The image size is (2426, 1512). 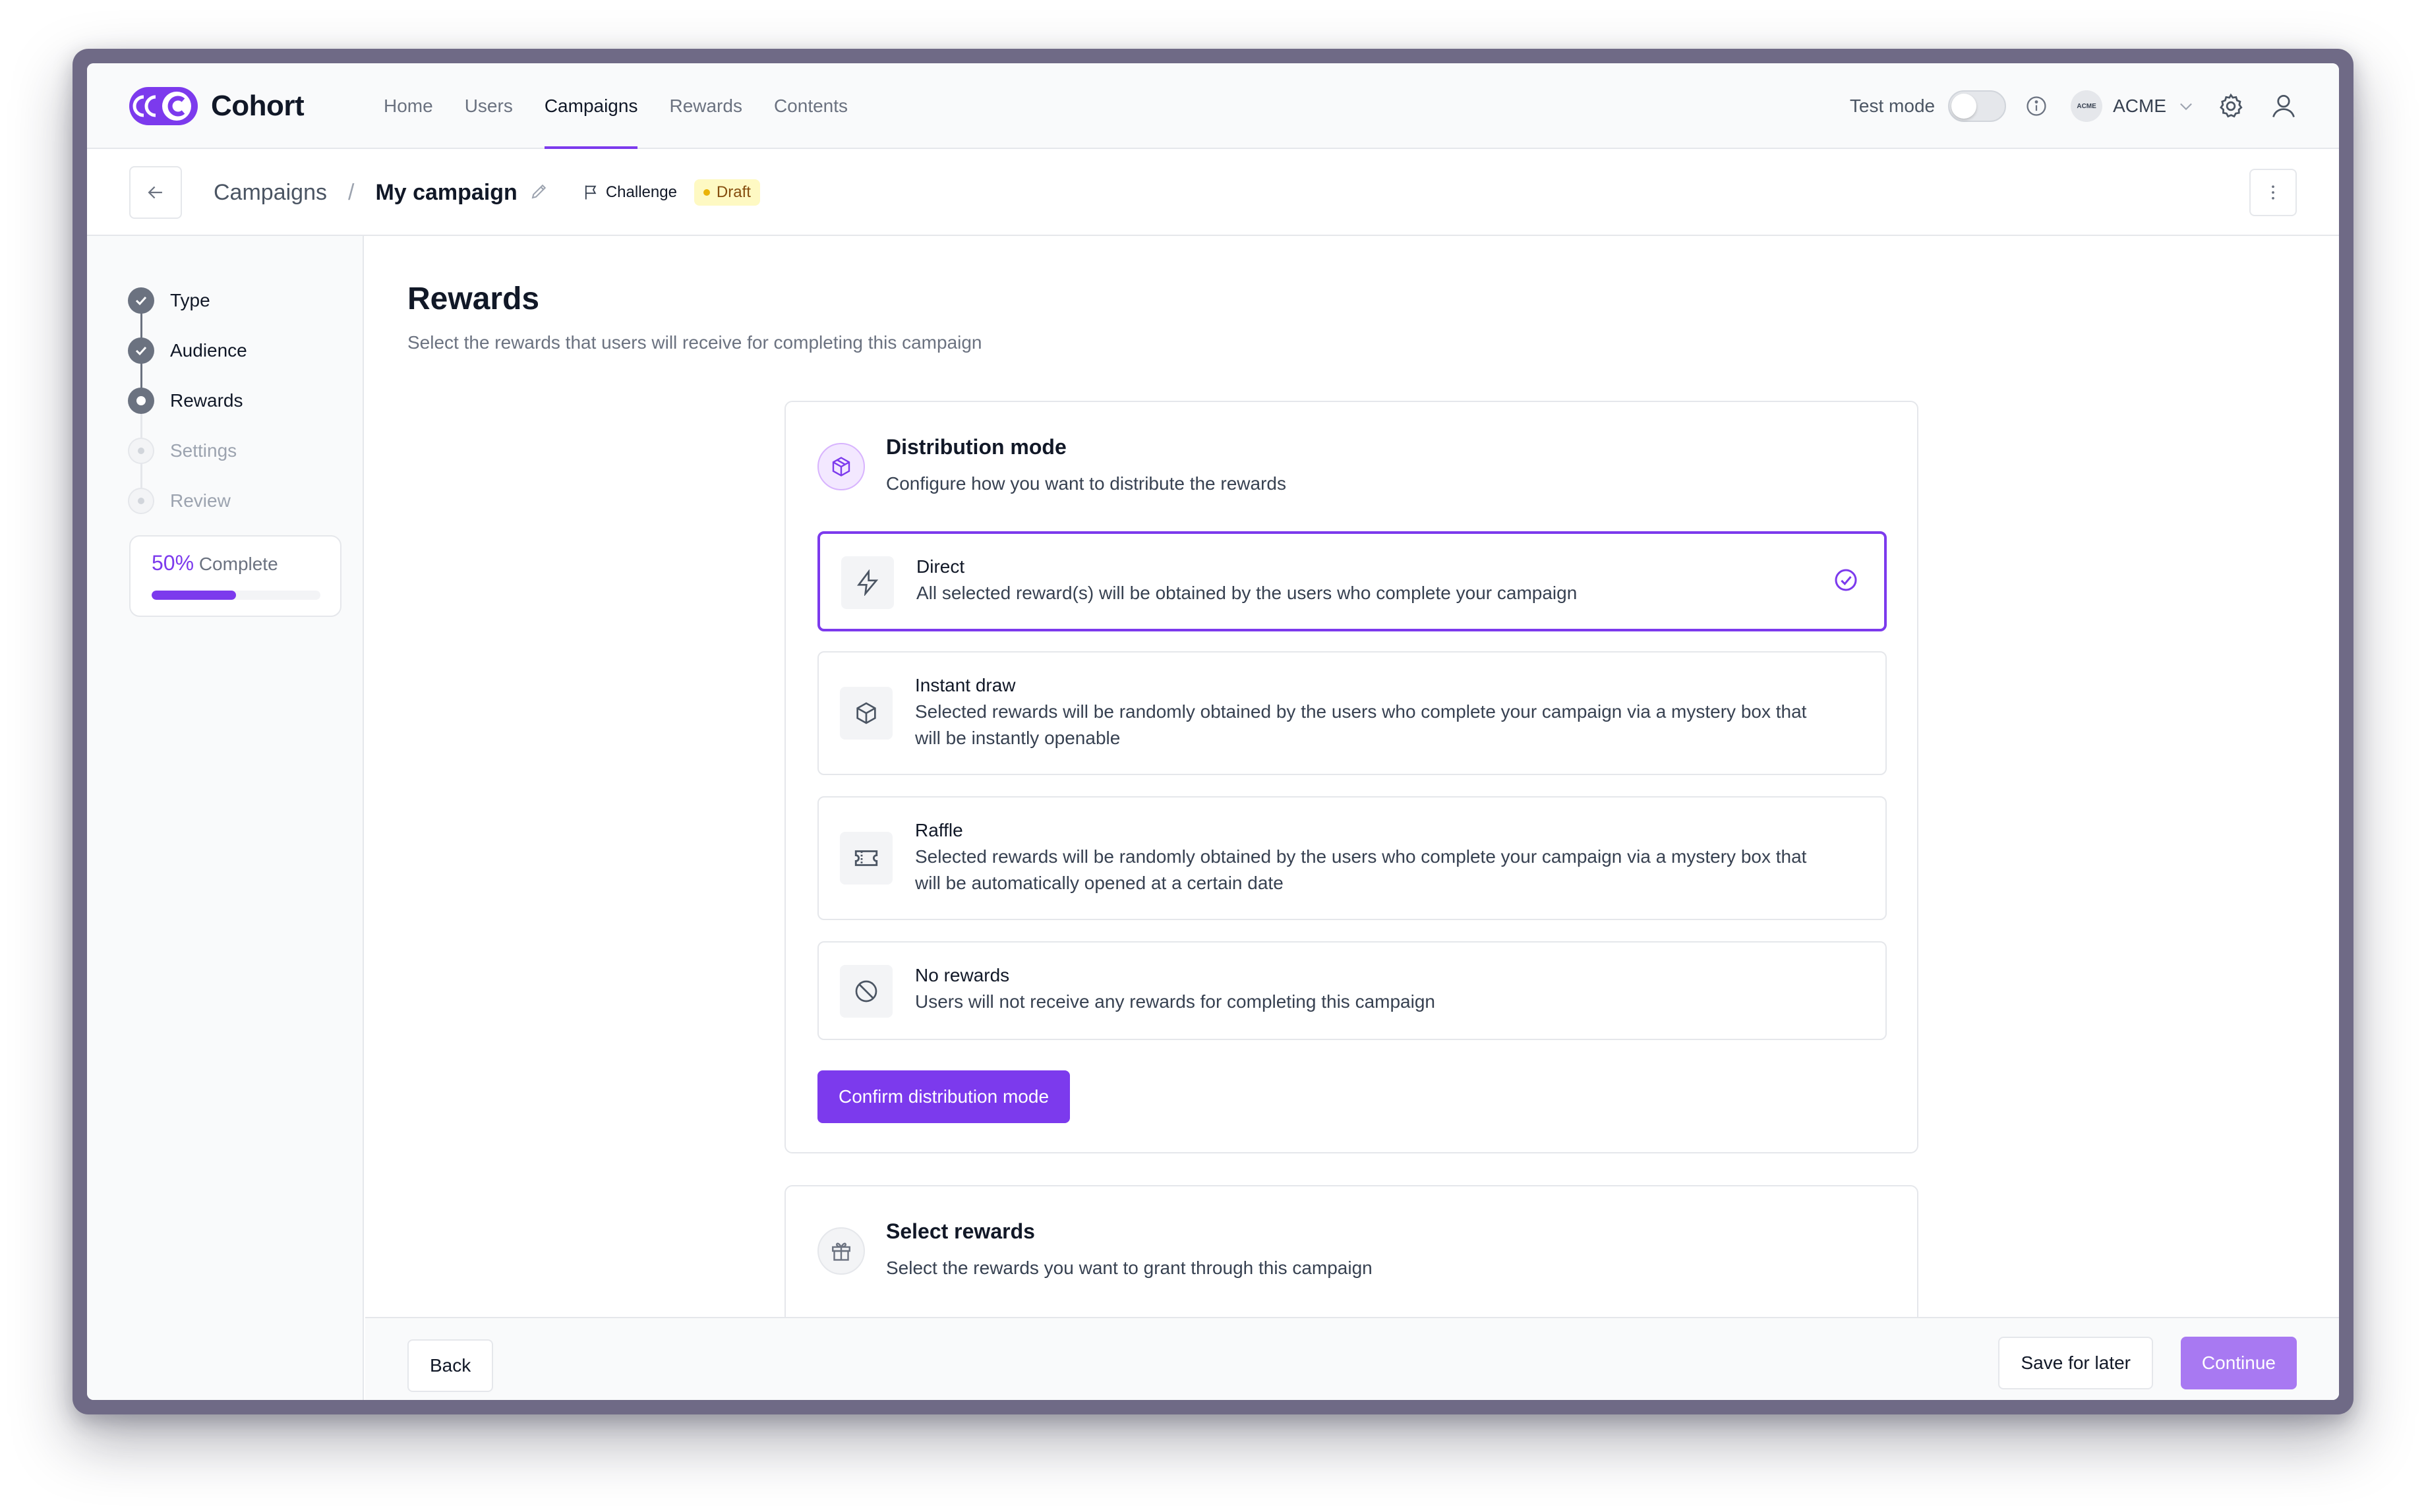 I want to click on nav-actions: Test mode ACME ACME, so click(x=2075, y=106).